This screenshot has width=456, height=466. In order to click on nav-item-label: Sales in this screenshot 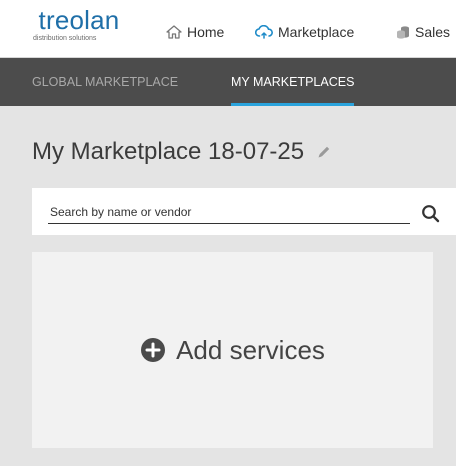, I will do `click(433, 32)`.